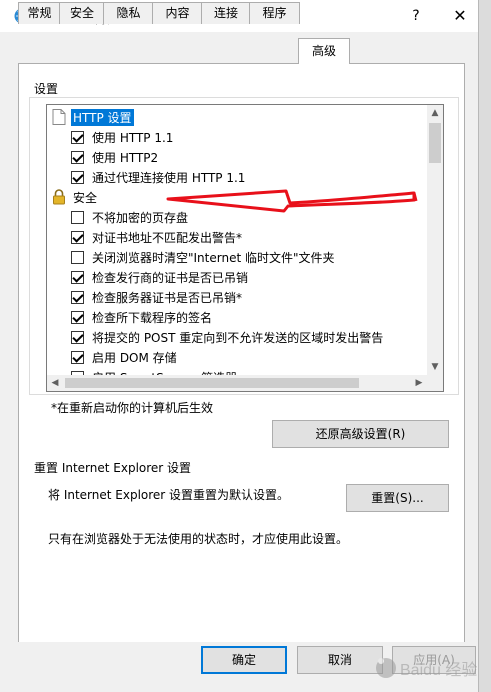  Describe the element at coordinates (484, 346) in the screenshot. I see `background-window-edge` at that location.